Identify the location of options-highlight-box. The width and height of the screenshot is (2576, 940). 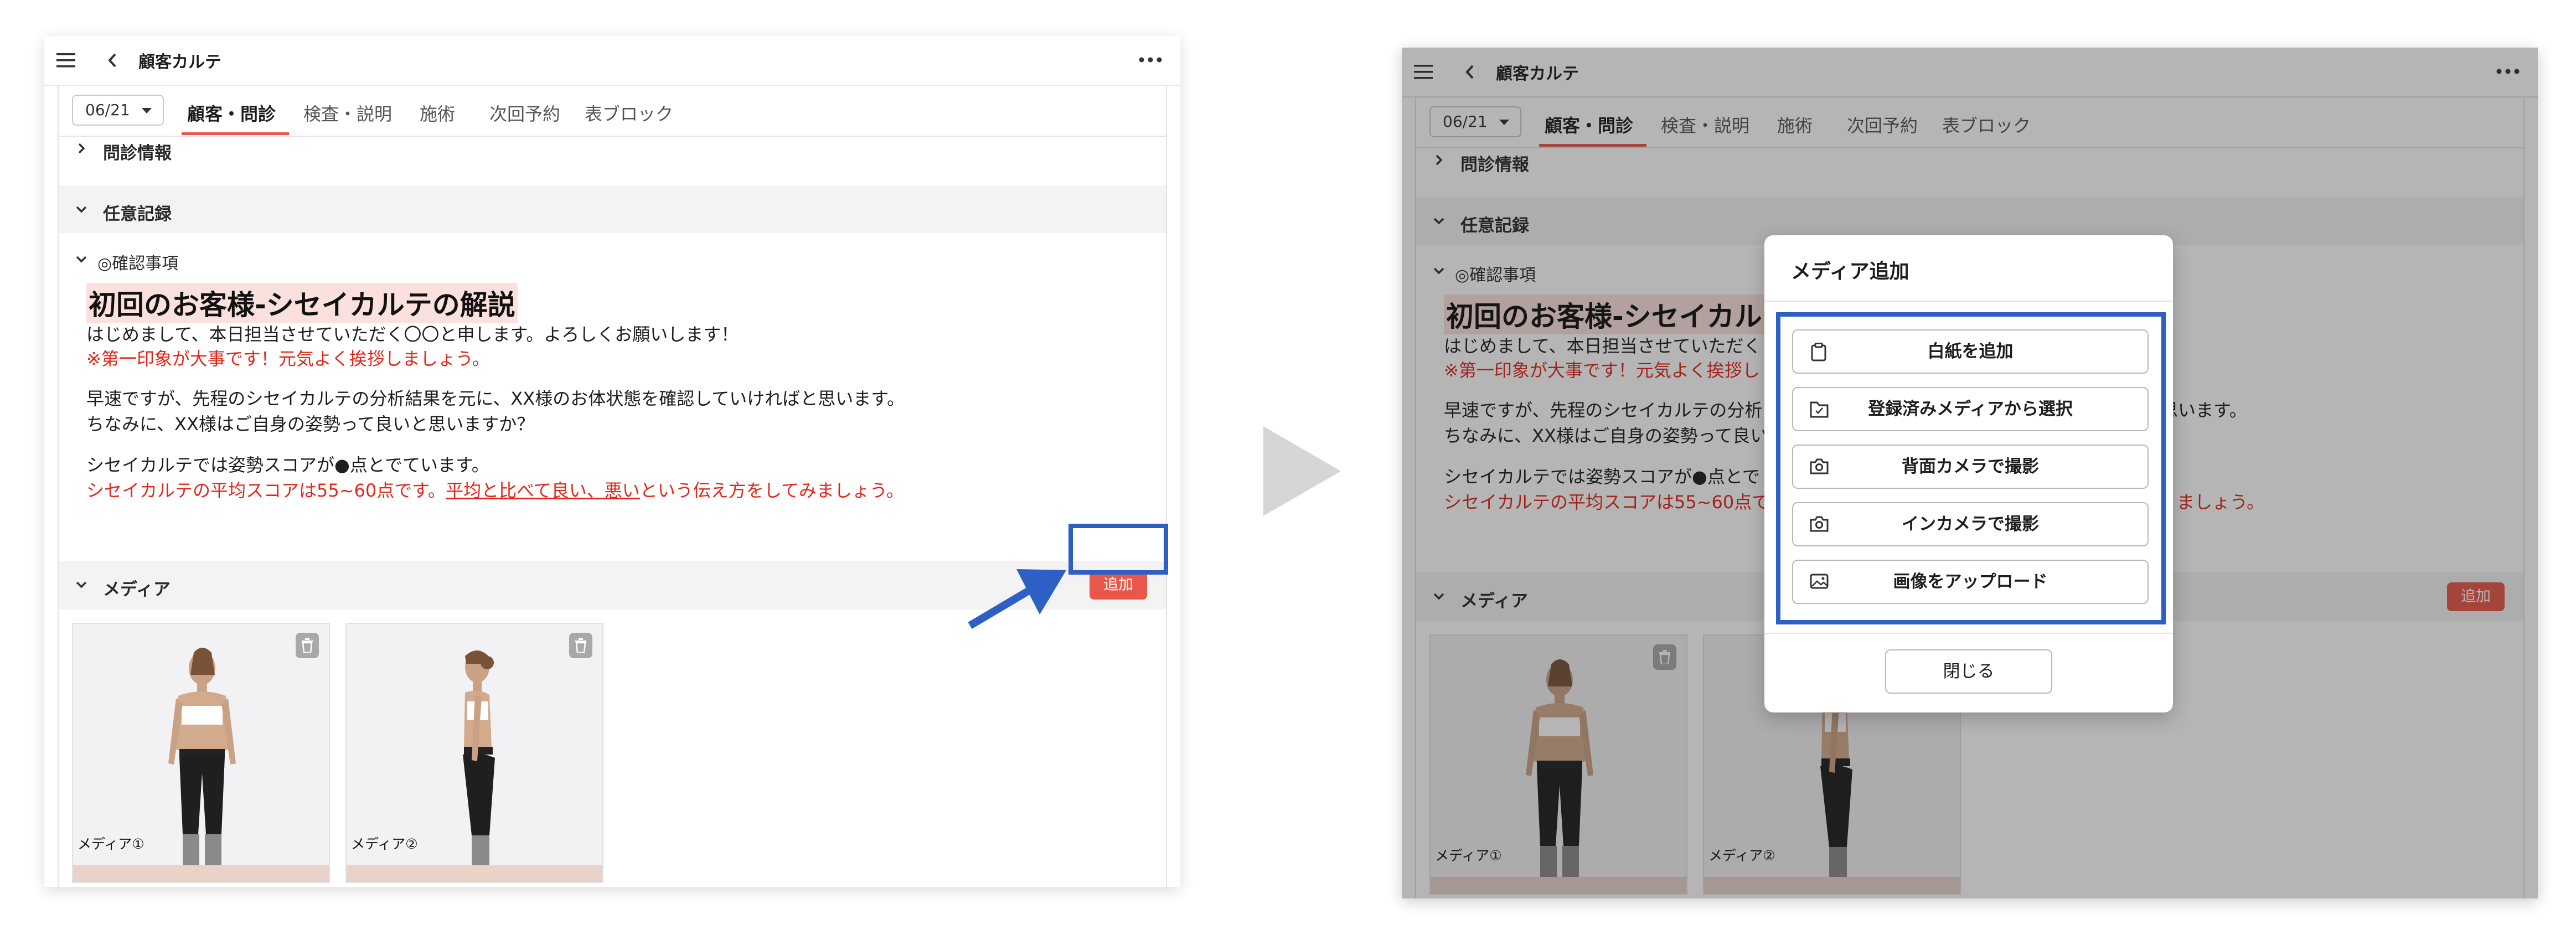
(1971, 468).